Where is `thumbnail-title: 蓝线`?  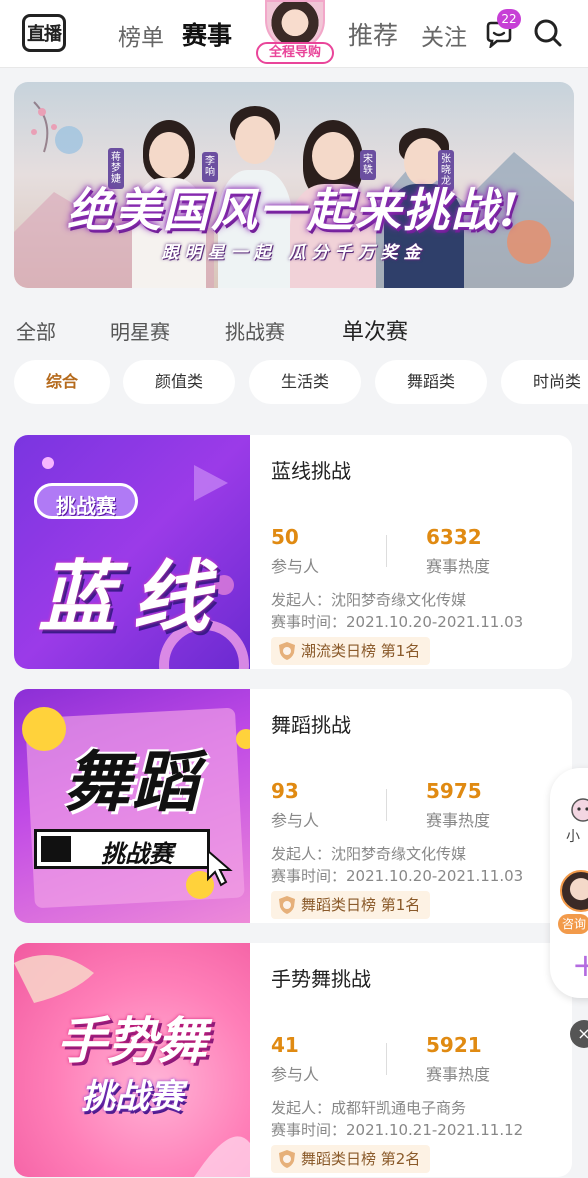 thumbnail-title: 蓝线 is located at coordinates (131, 597).